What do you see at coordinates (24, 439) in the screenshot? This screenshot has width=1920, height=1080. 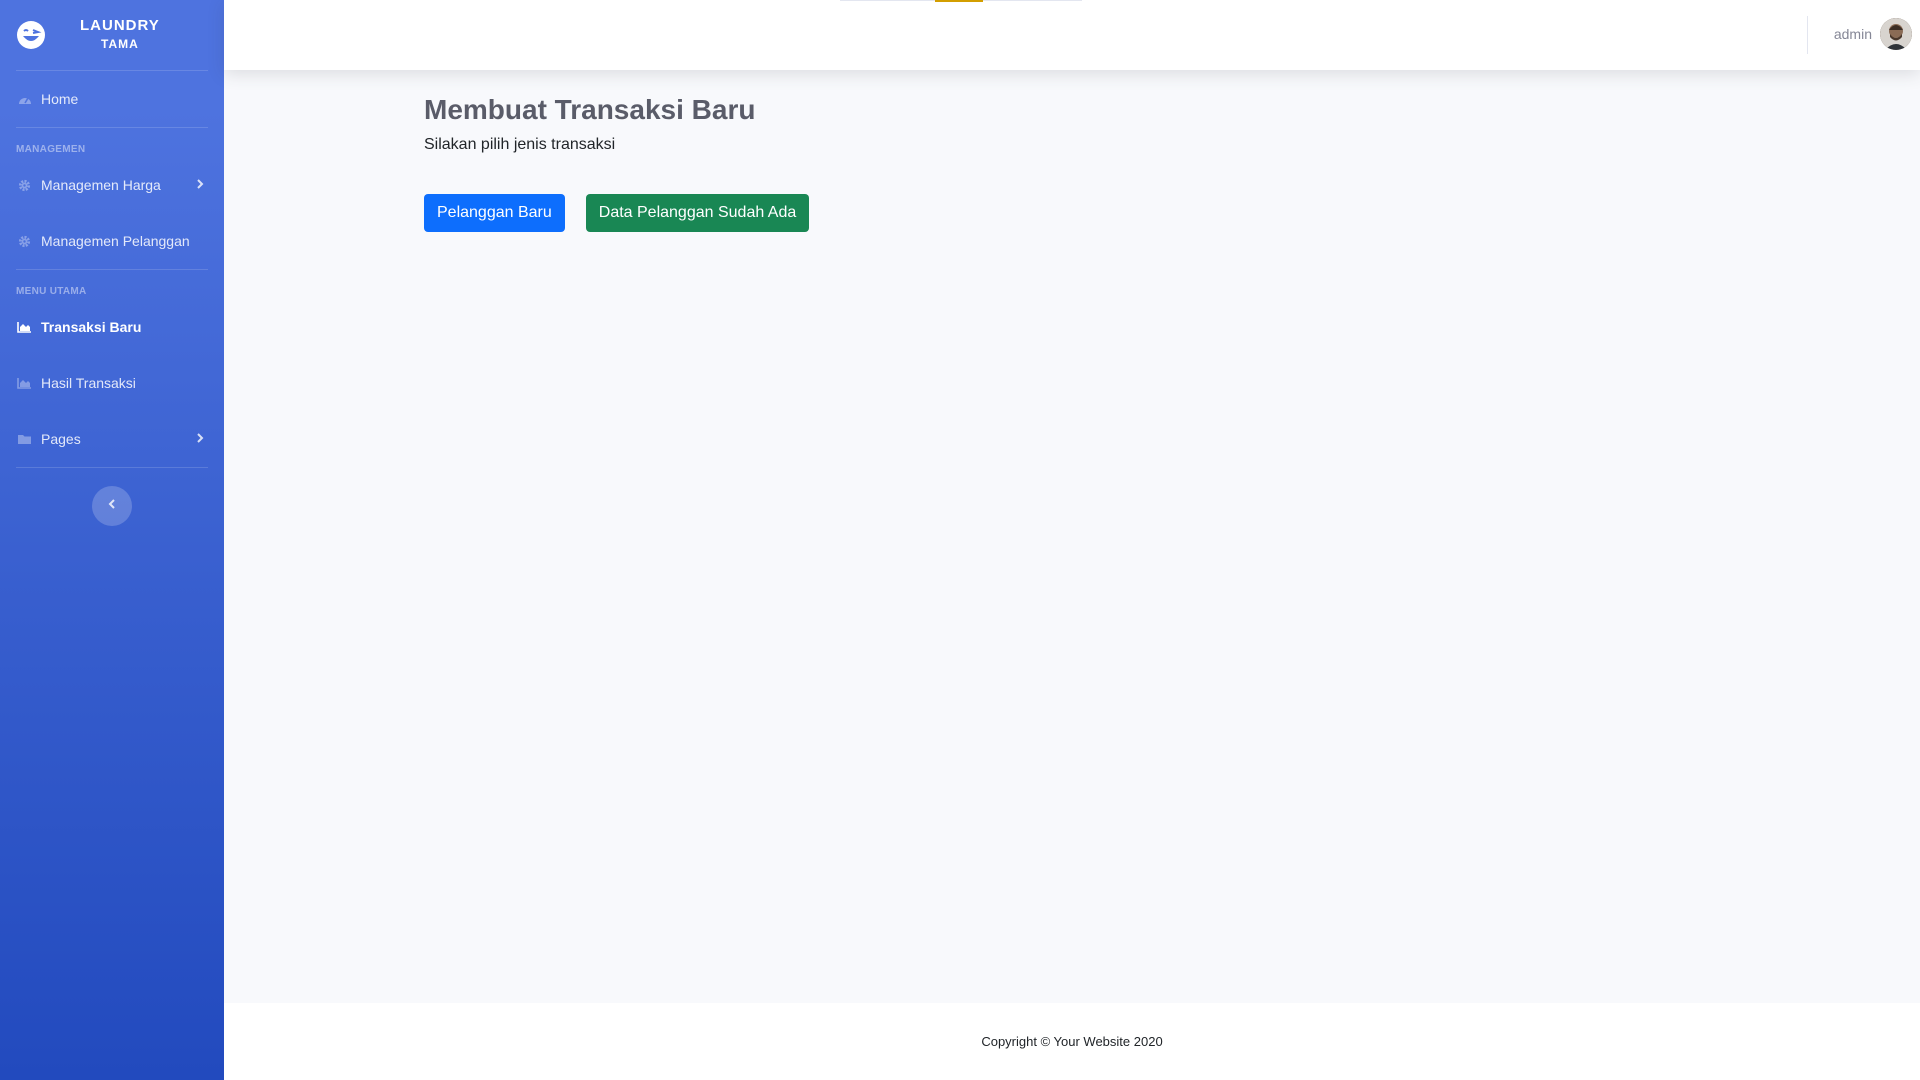 I see `folder-icon` at bounding box center [24, 439].